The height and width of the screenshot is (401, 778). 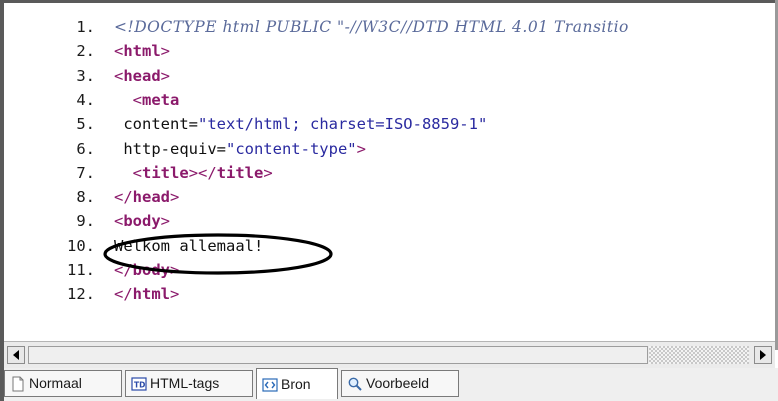 I want to click on code-token-text: Welkom allemaal!, so click(x=189, y=245).